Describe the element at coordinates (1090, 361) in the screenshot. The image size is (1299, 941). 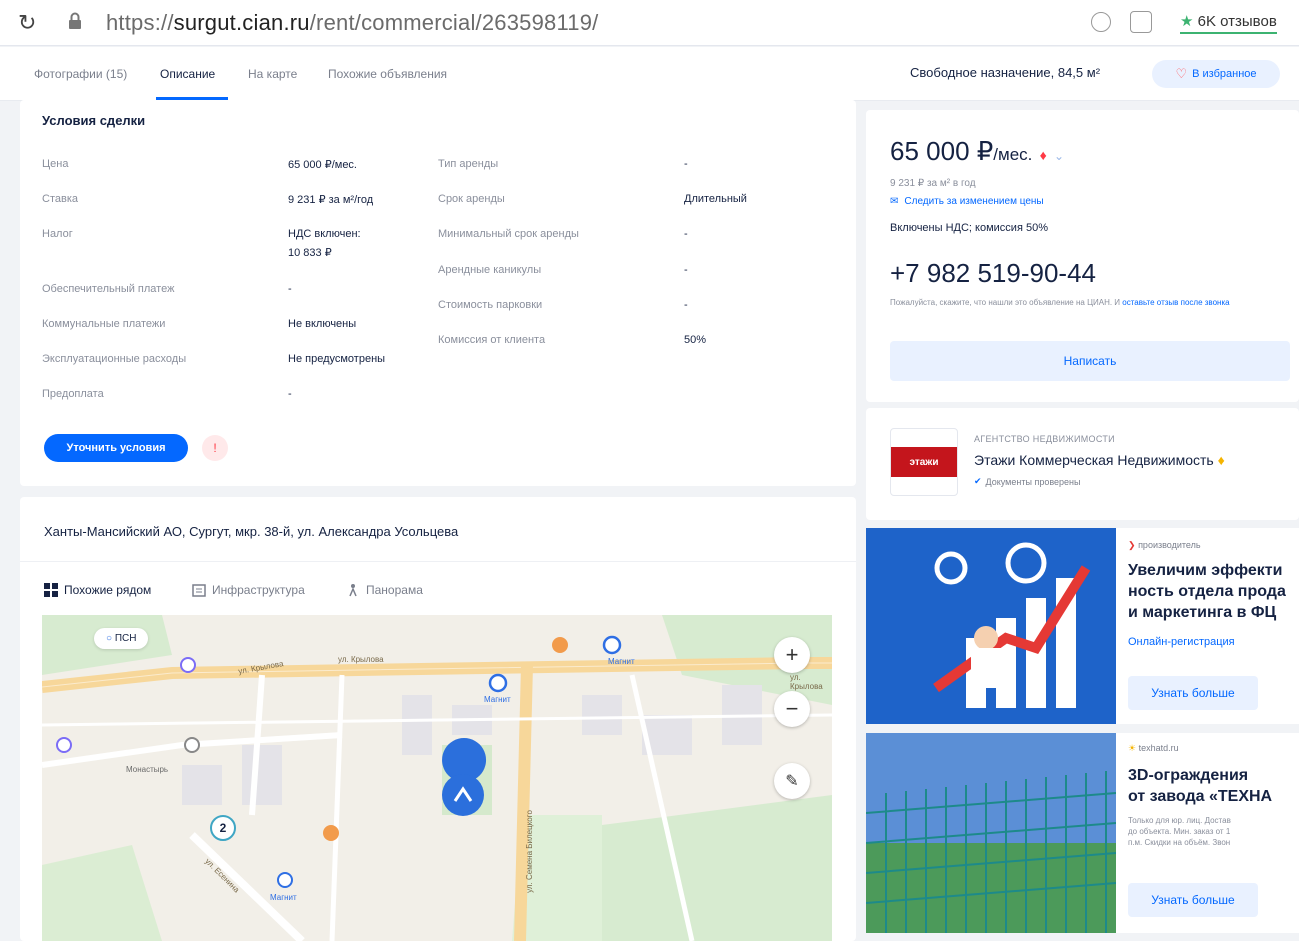
I see `write-message-button: Написать` at that location.